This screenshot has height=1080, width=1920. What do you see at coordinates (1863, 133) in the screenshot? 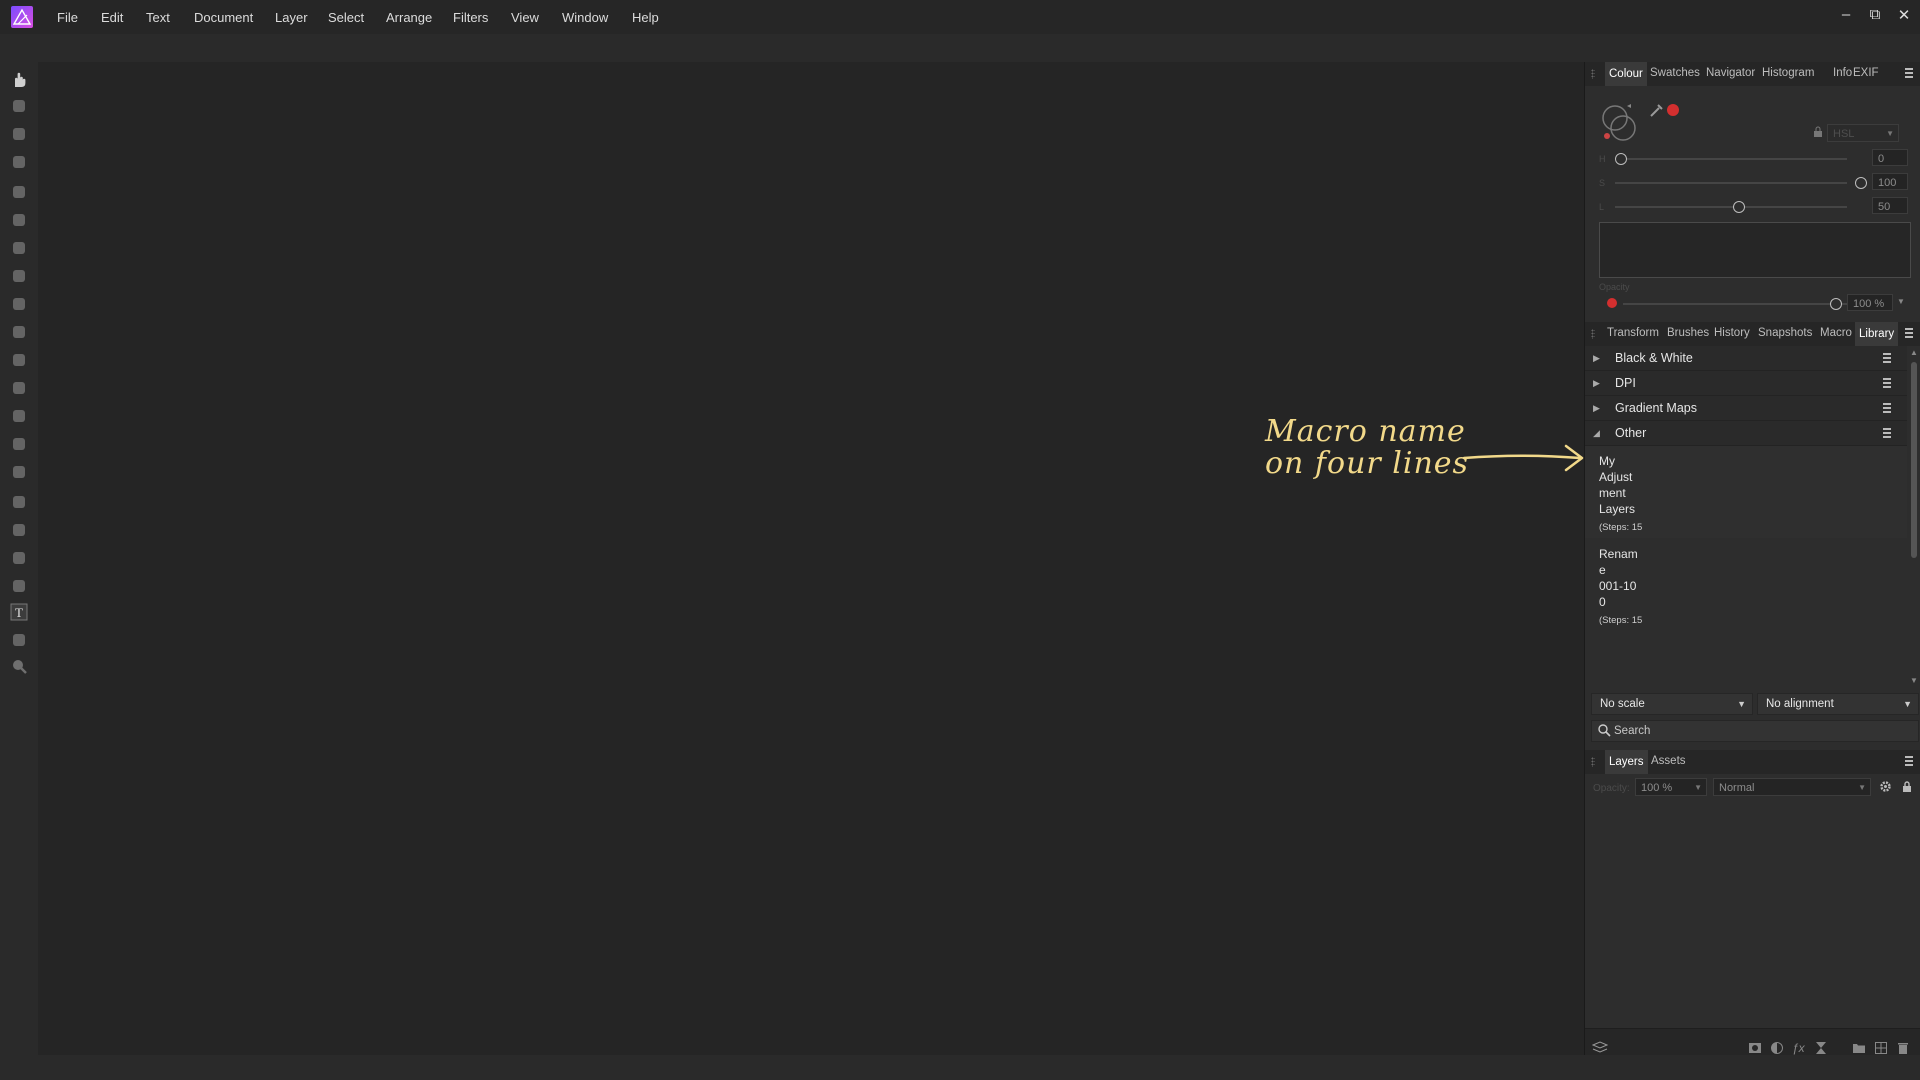
I see `colour-model-select: HSL ▼` at bounding box center [1863, 133].